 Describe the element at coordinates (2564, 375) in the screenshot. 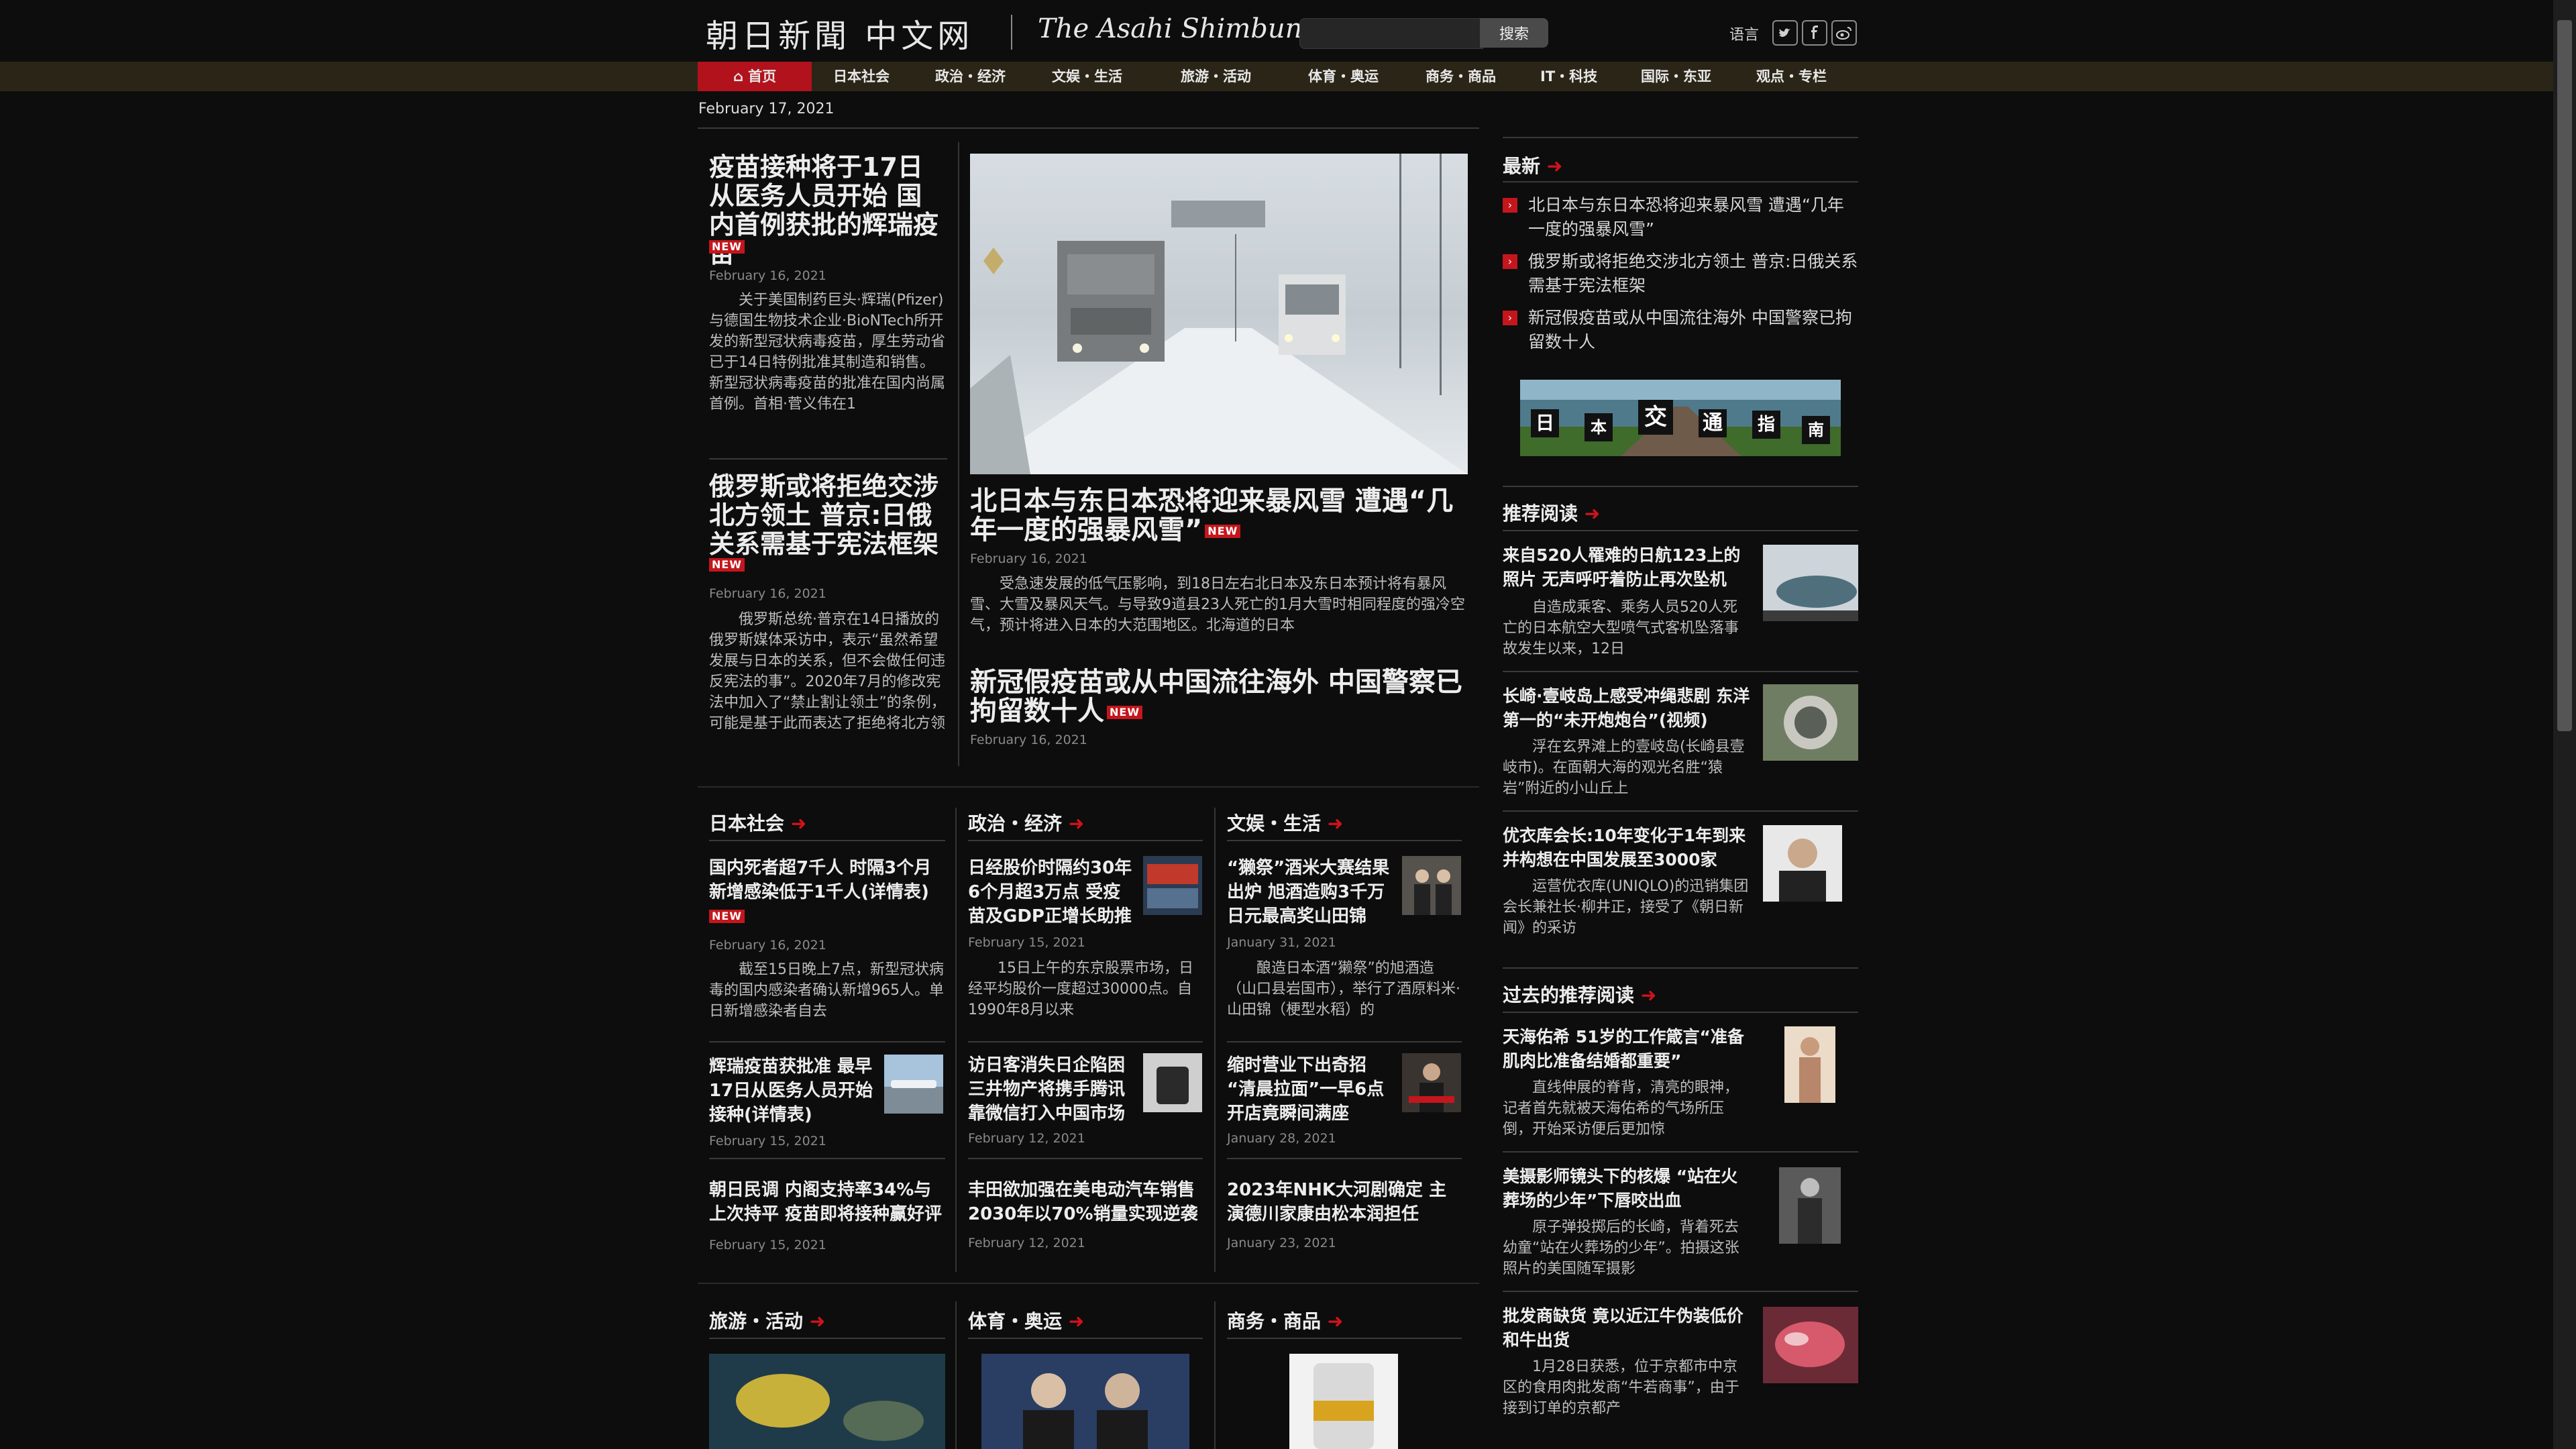

I see `scrollbar-thumb` at that location.